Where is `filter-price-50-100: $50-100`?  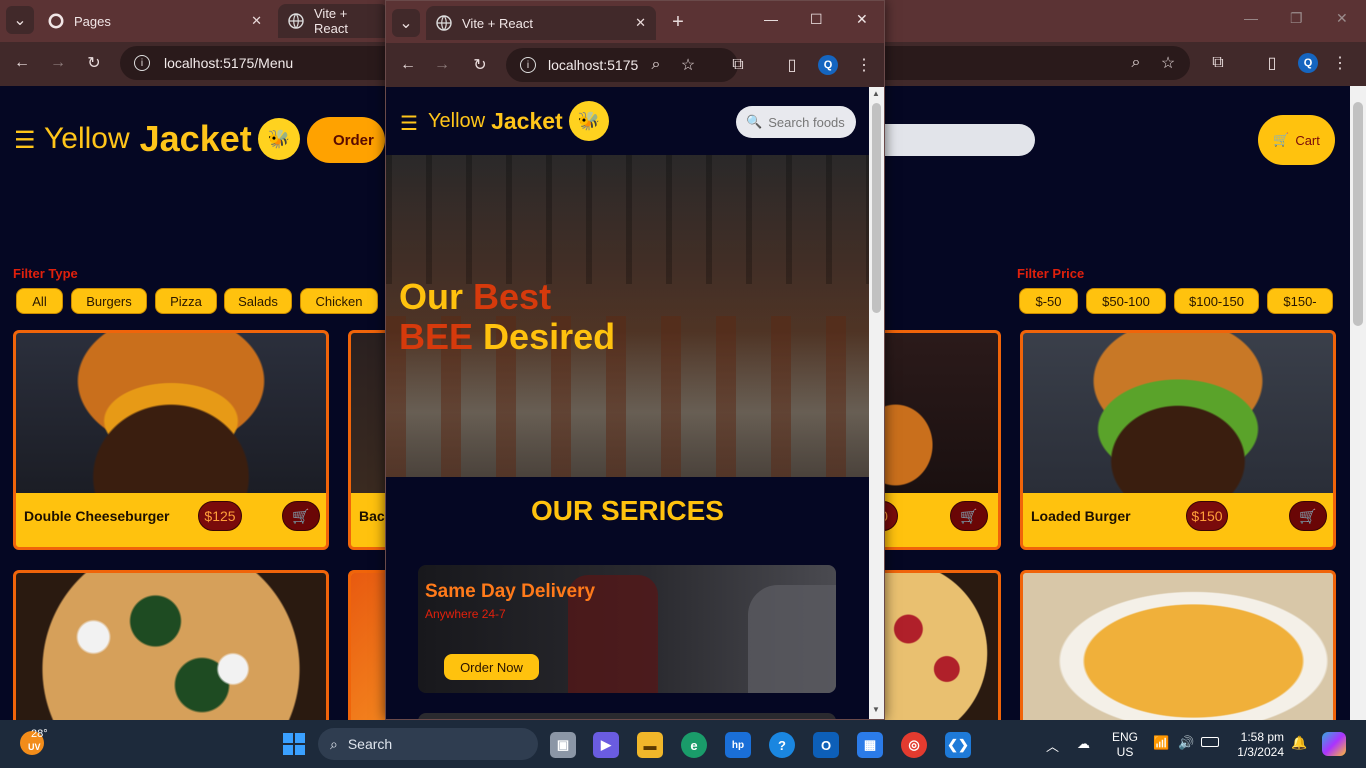 filter-price-50-100: $50-100 is located at coordinates (1126, 301).